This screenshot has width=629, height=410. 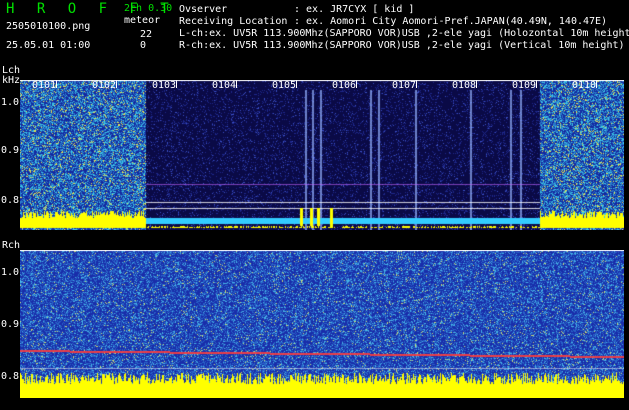 I want to click on lch-ytick-3: 0.8, so click(x=10, y=200).